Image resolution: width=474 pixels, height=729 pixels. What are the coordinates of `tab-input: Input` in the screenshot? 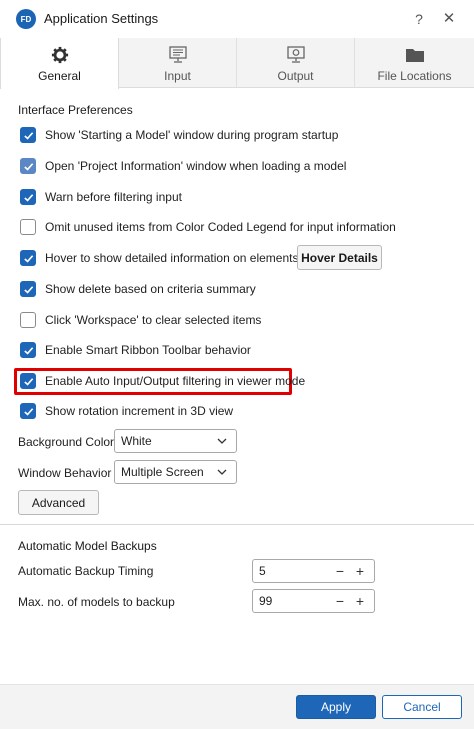 It's located at (178, 63).